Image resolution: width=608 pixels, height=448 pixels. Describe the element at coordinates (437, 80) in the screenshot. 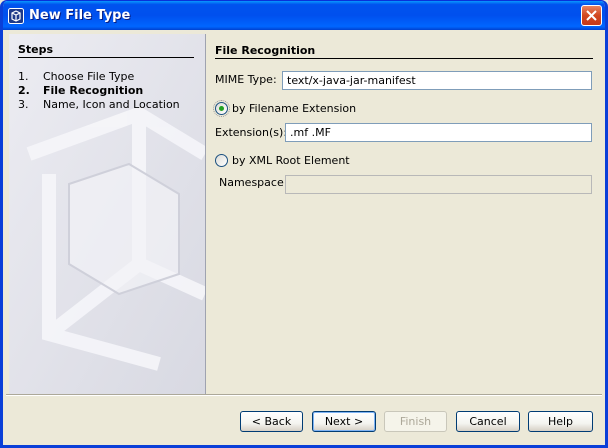

I see `mime-type-input: text/x-java-jar-manifest` at that location.